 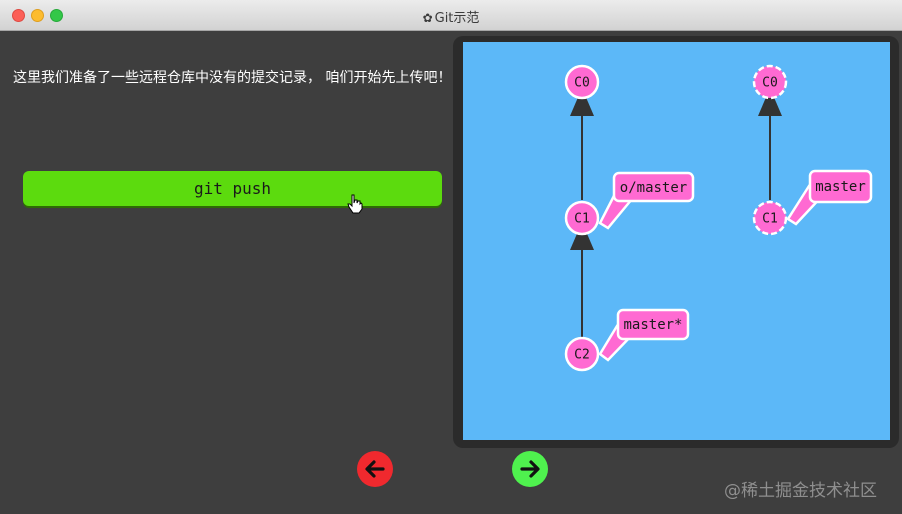 I want to click on remote-commit-c1-label: C1, so click(x=770, y=219).